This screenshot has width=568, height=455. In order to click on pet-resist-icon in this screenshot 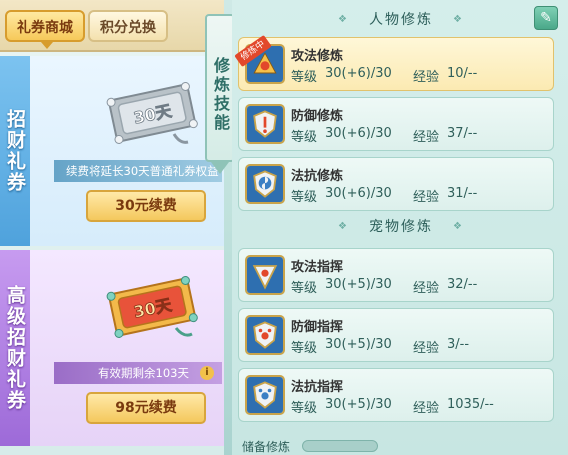, I will do `click(265, 395)`.